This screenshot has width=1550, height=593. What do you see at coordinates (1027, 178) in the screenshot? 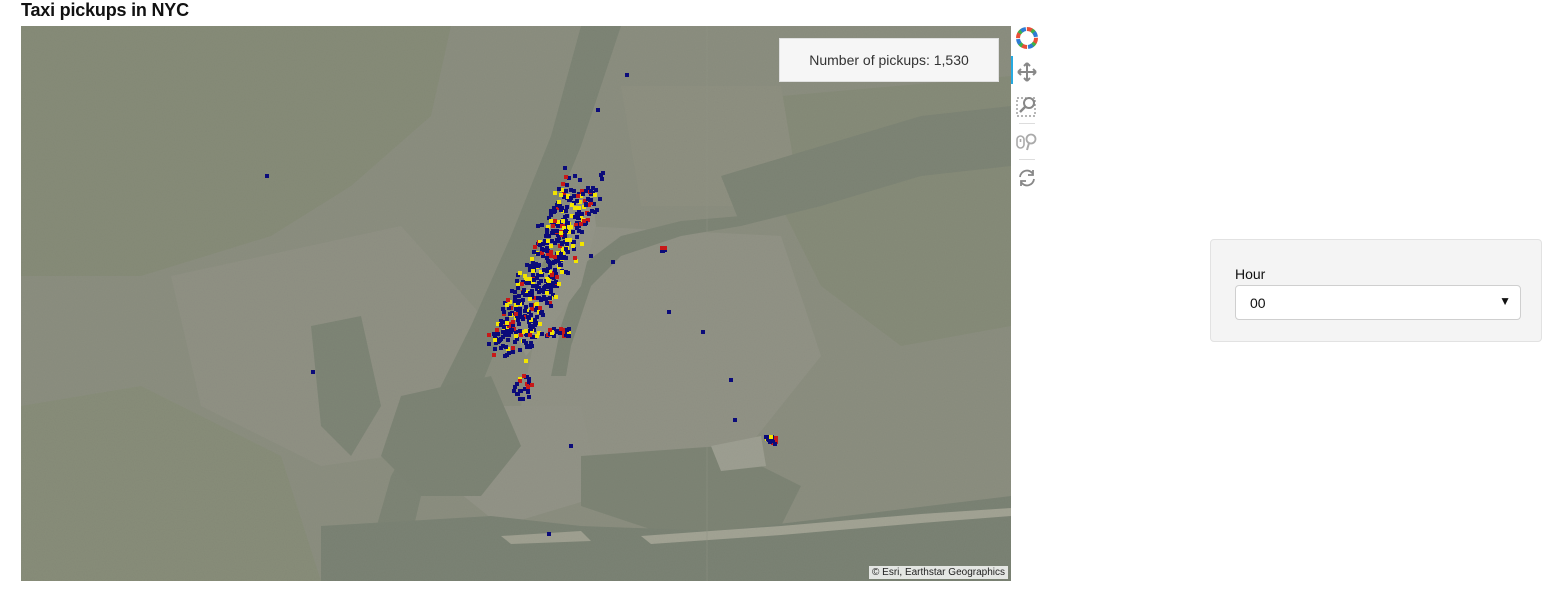
I see `reset-tool-icon` at bounding box center [1027, 178].